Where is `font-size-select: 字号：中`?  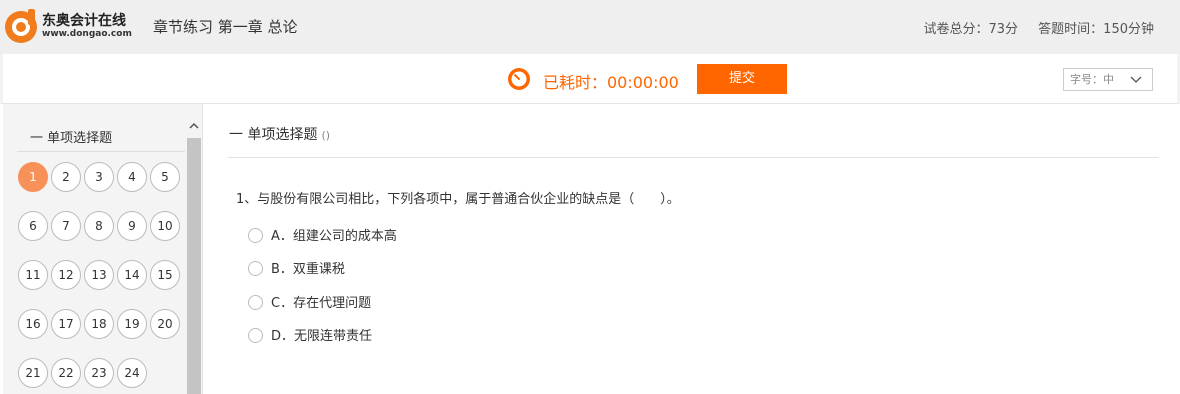 font-size-select: 字号：中 is located at coordinates (1108, 79).